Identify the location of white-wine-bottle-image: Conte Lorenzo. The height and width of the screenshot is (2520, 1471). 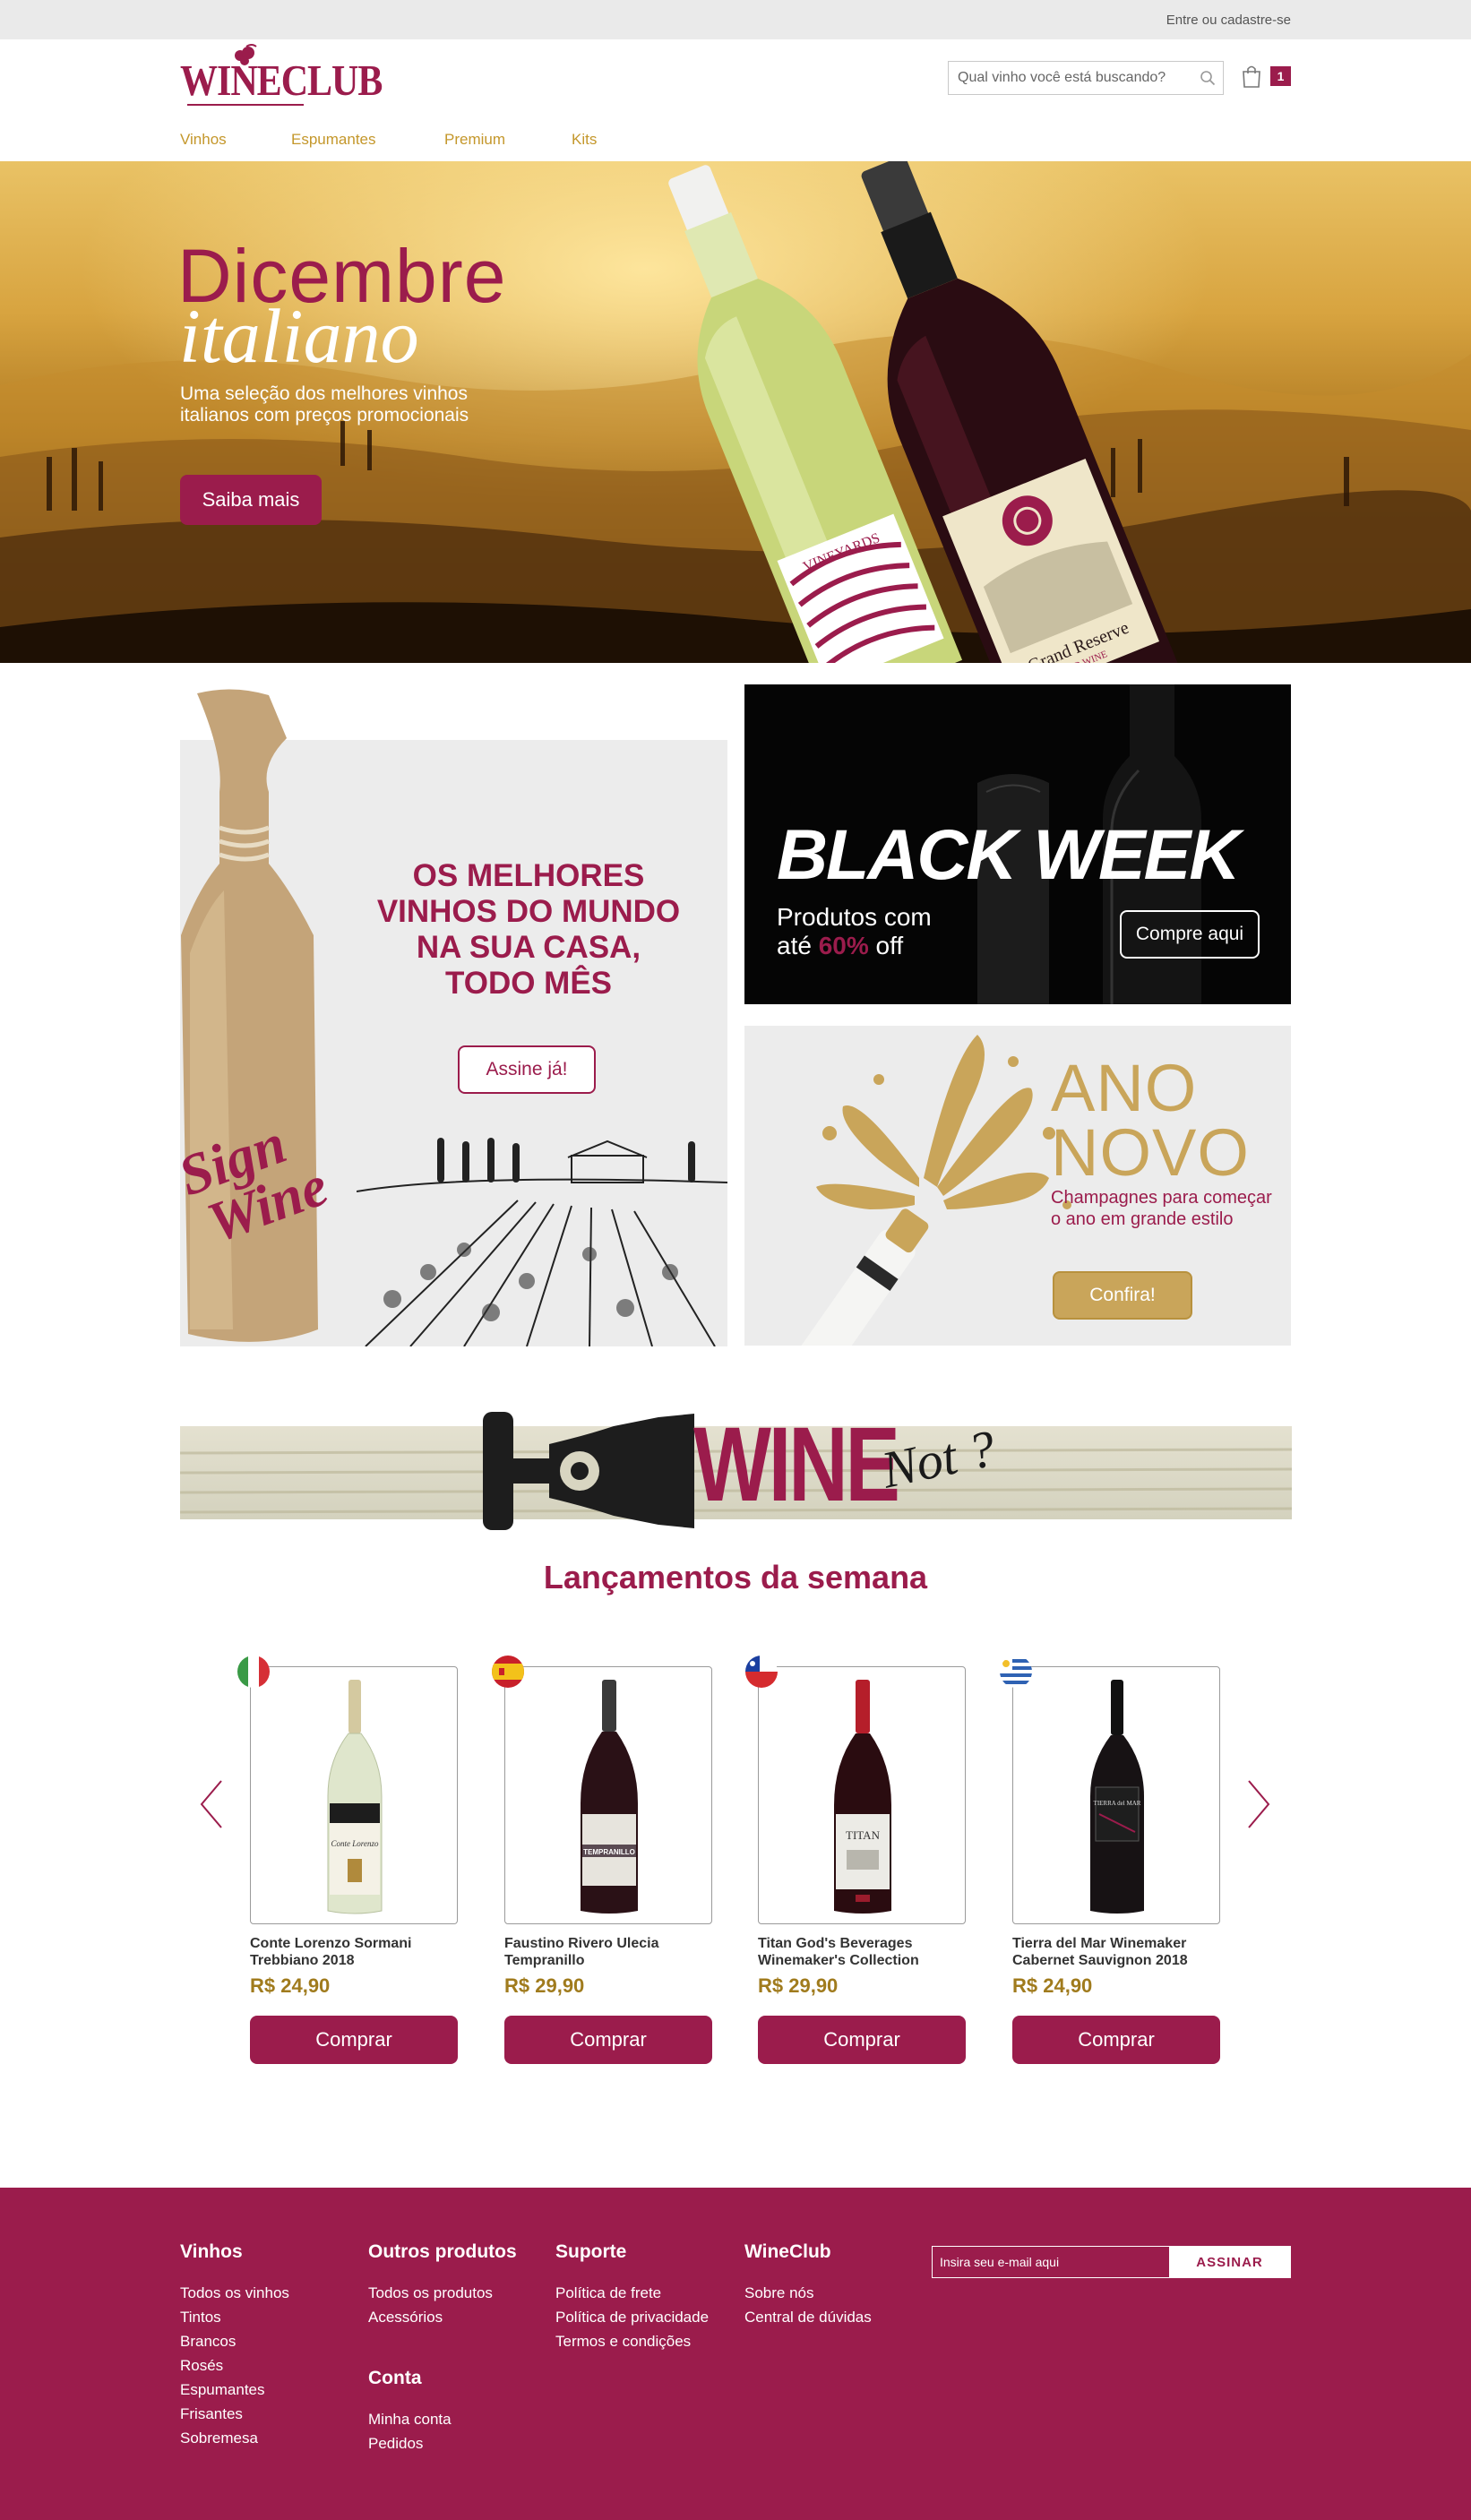
(355, 1797).